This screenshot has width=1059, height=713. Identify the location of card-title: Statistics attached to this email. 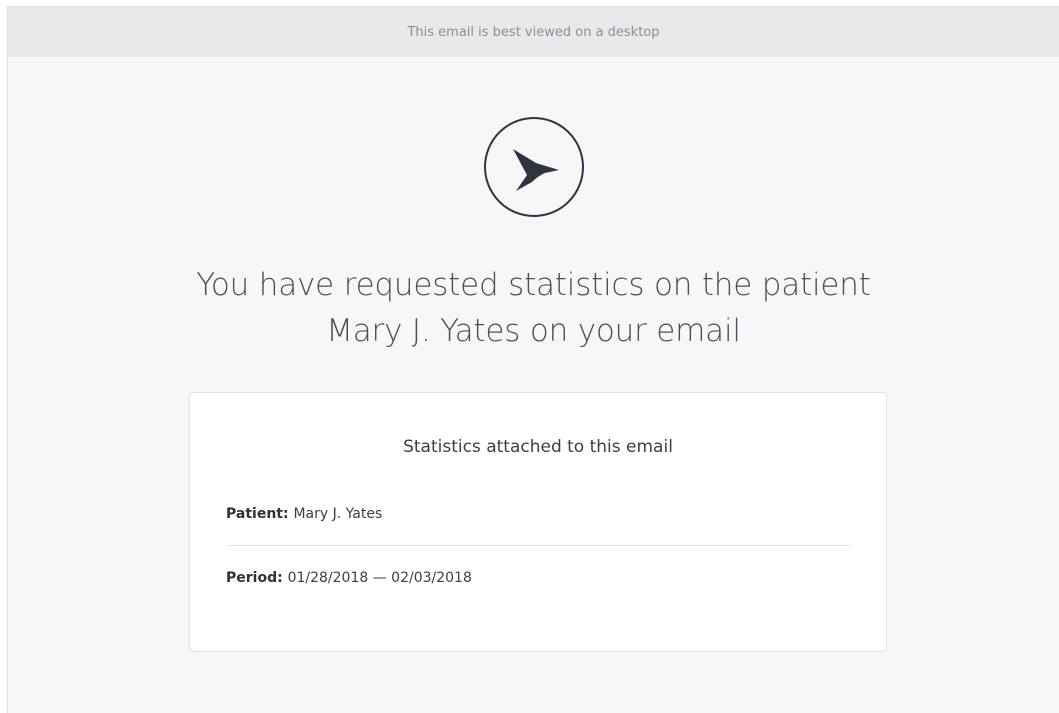
(538, 447).